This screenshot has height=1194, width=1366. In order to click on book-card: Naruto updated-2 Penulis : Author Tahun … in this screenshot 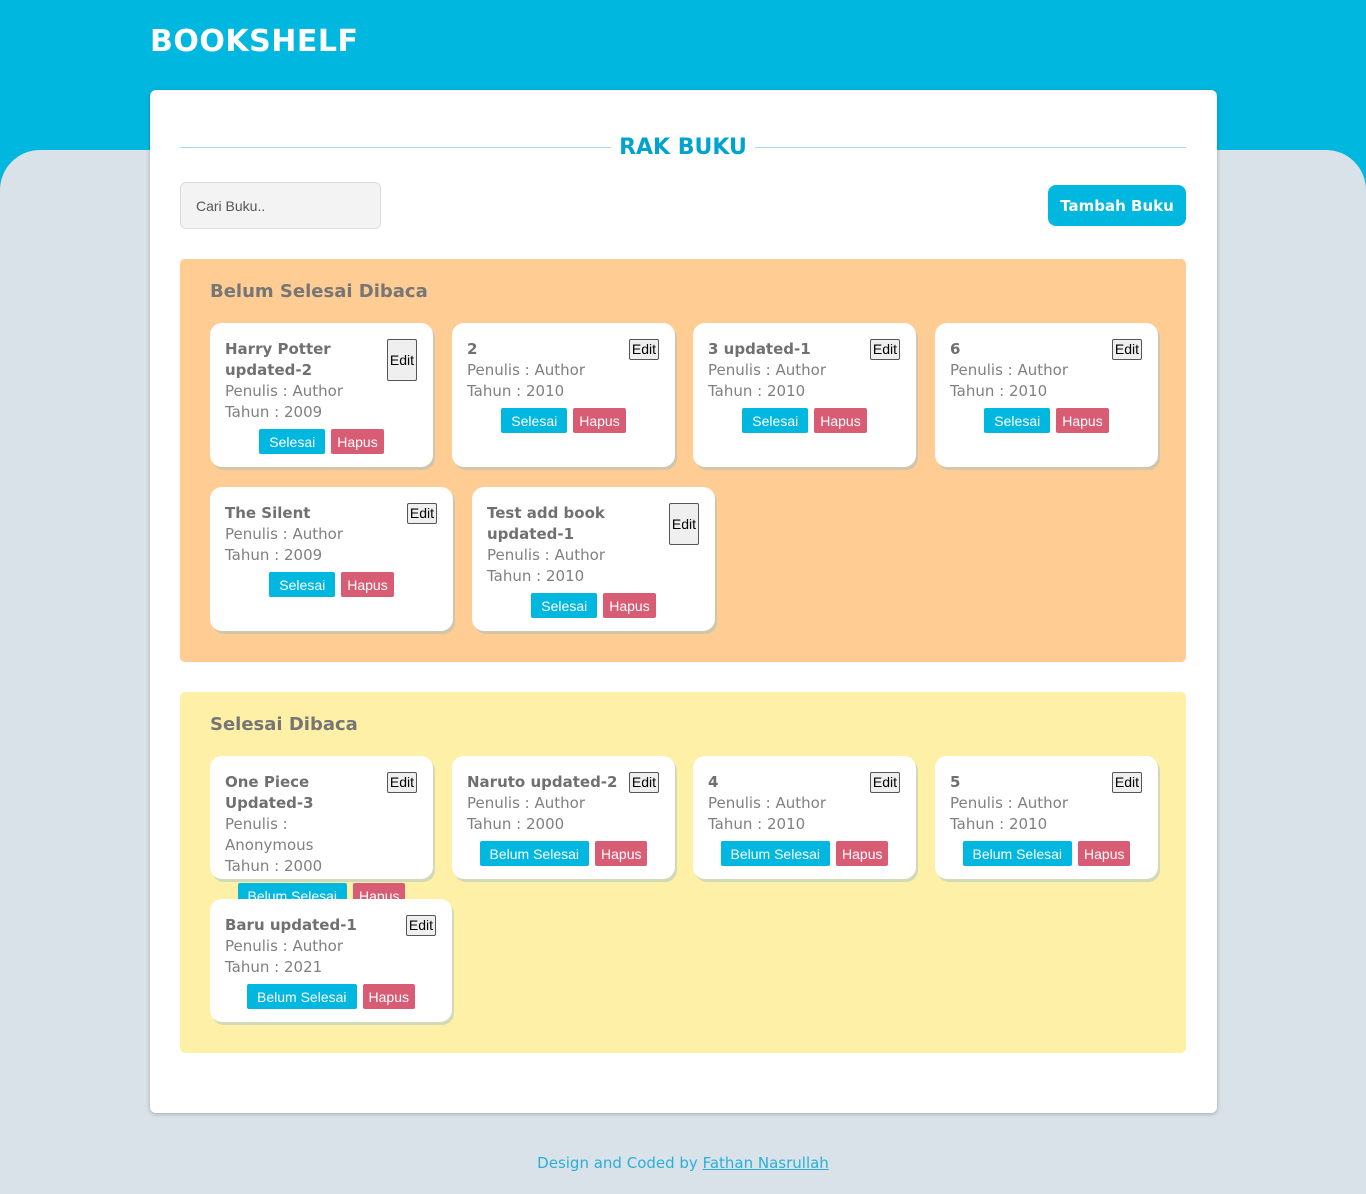, I will do `click(563, 817)`.